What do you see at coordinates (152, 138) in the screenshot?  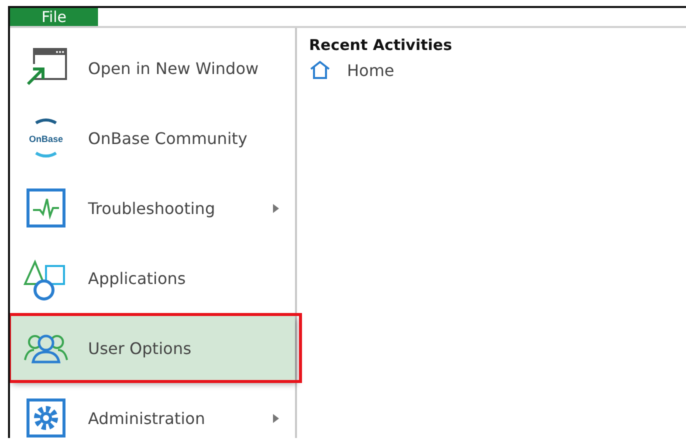 I see `menu-item: OnBase OnBase Community` at bounding box center [152, 138].